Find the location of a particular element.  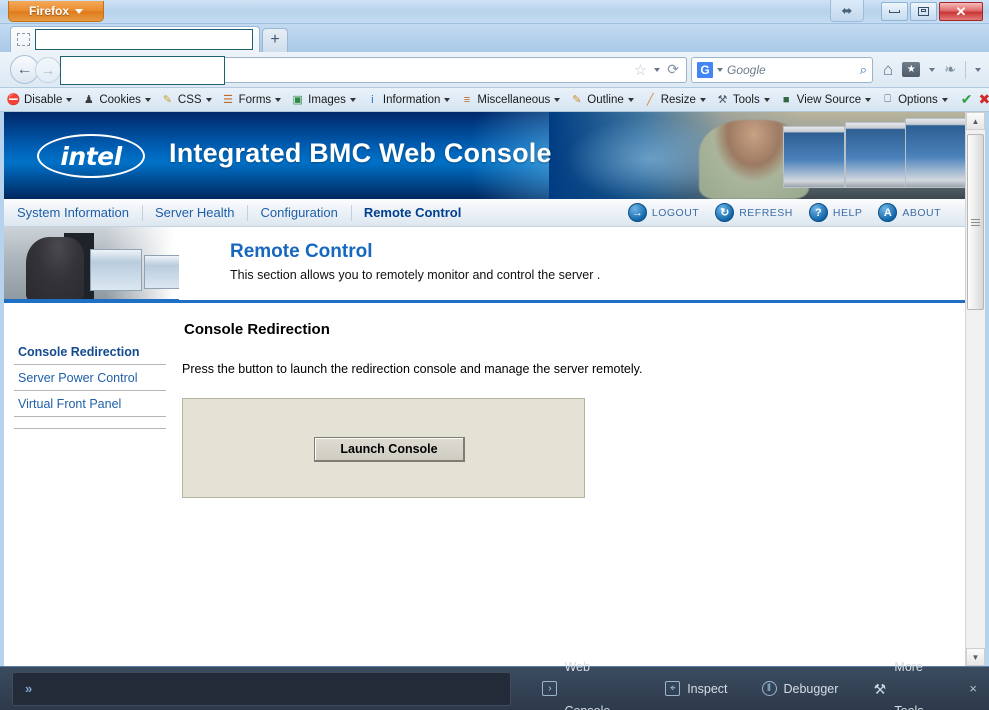

firefox-menu-label: Firefox is located at coordinates (48, 11).